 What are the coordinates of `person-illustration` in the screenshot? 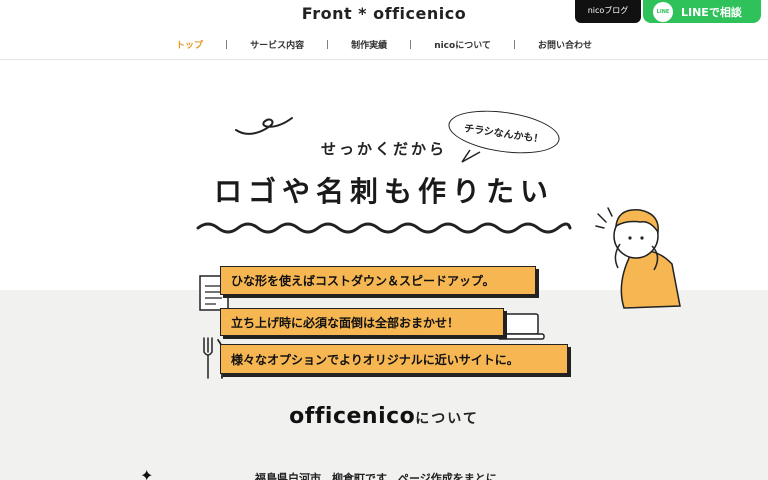 It's located at (638, 258).